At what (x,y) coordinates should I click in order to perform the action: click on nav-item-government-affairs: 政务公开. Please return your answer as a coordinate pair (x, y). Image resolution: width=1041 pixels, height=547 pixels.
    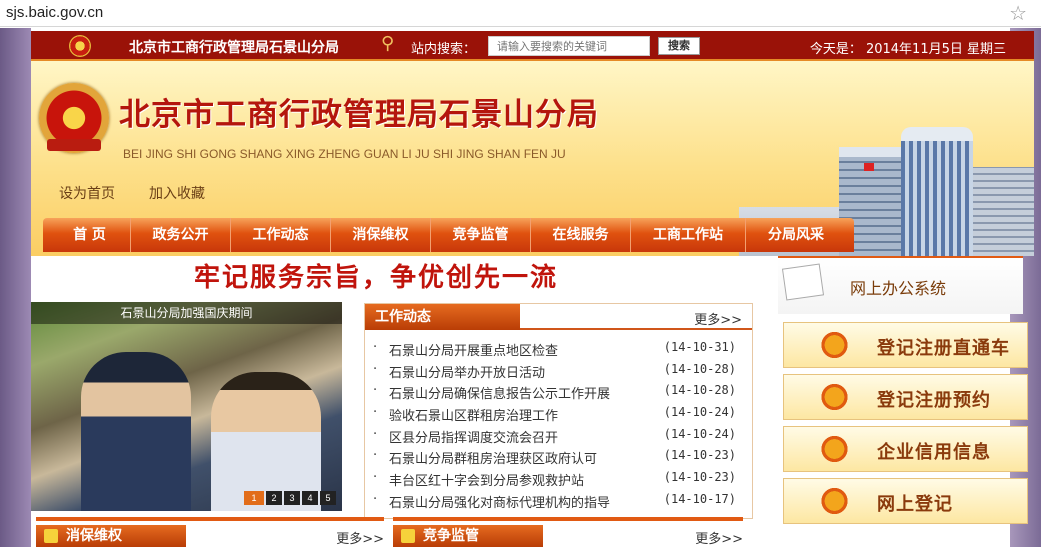
    Looking at the image, I should click on (181, 235).